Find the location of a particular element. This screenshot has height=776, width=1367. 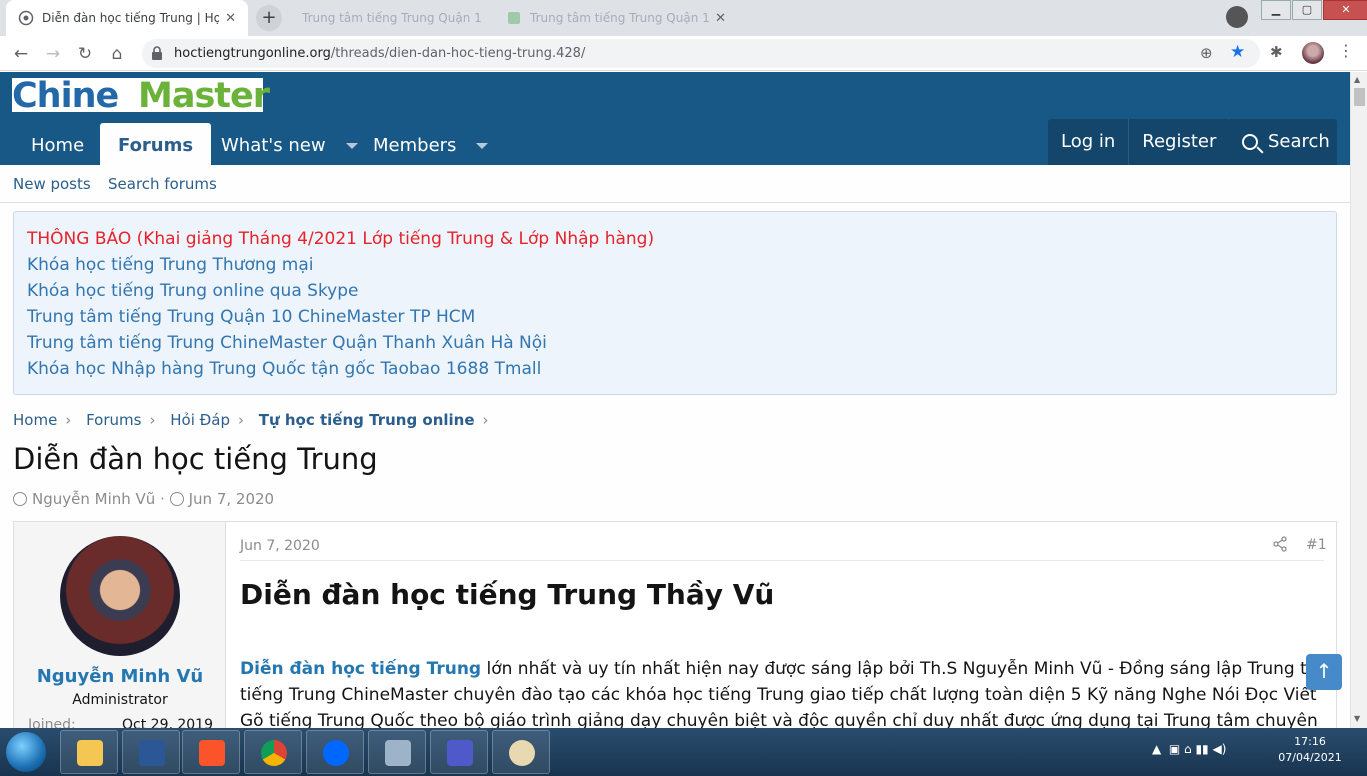

post-body-link: Diễn đàn học tiếng Trung is located at coordinates (360, 669).